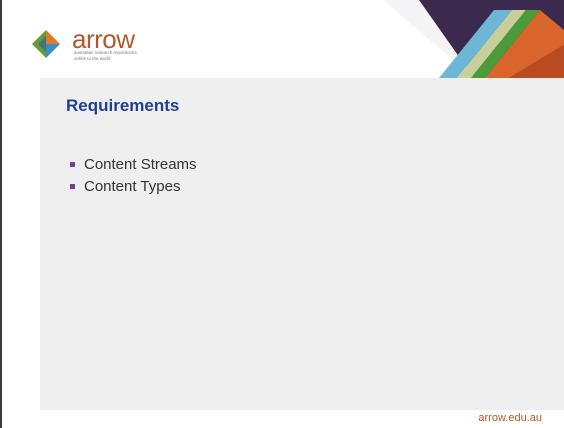  I want to click on bullet-item: Content Types, so click(133, 187).